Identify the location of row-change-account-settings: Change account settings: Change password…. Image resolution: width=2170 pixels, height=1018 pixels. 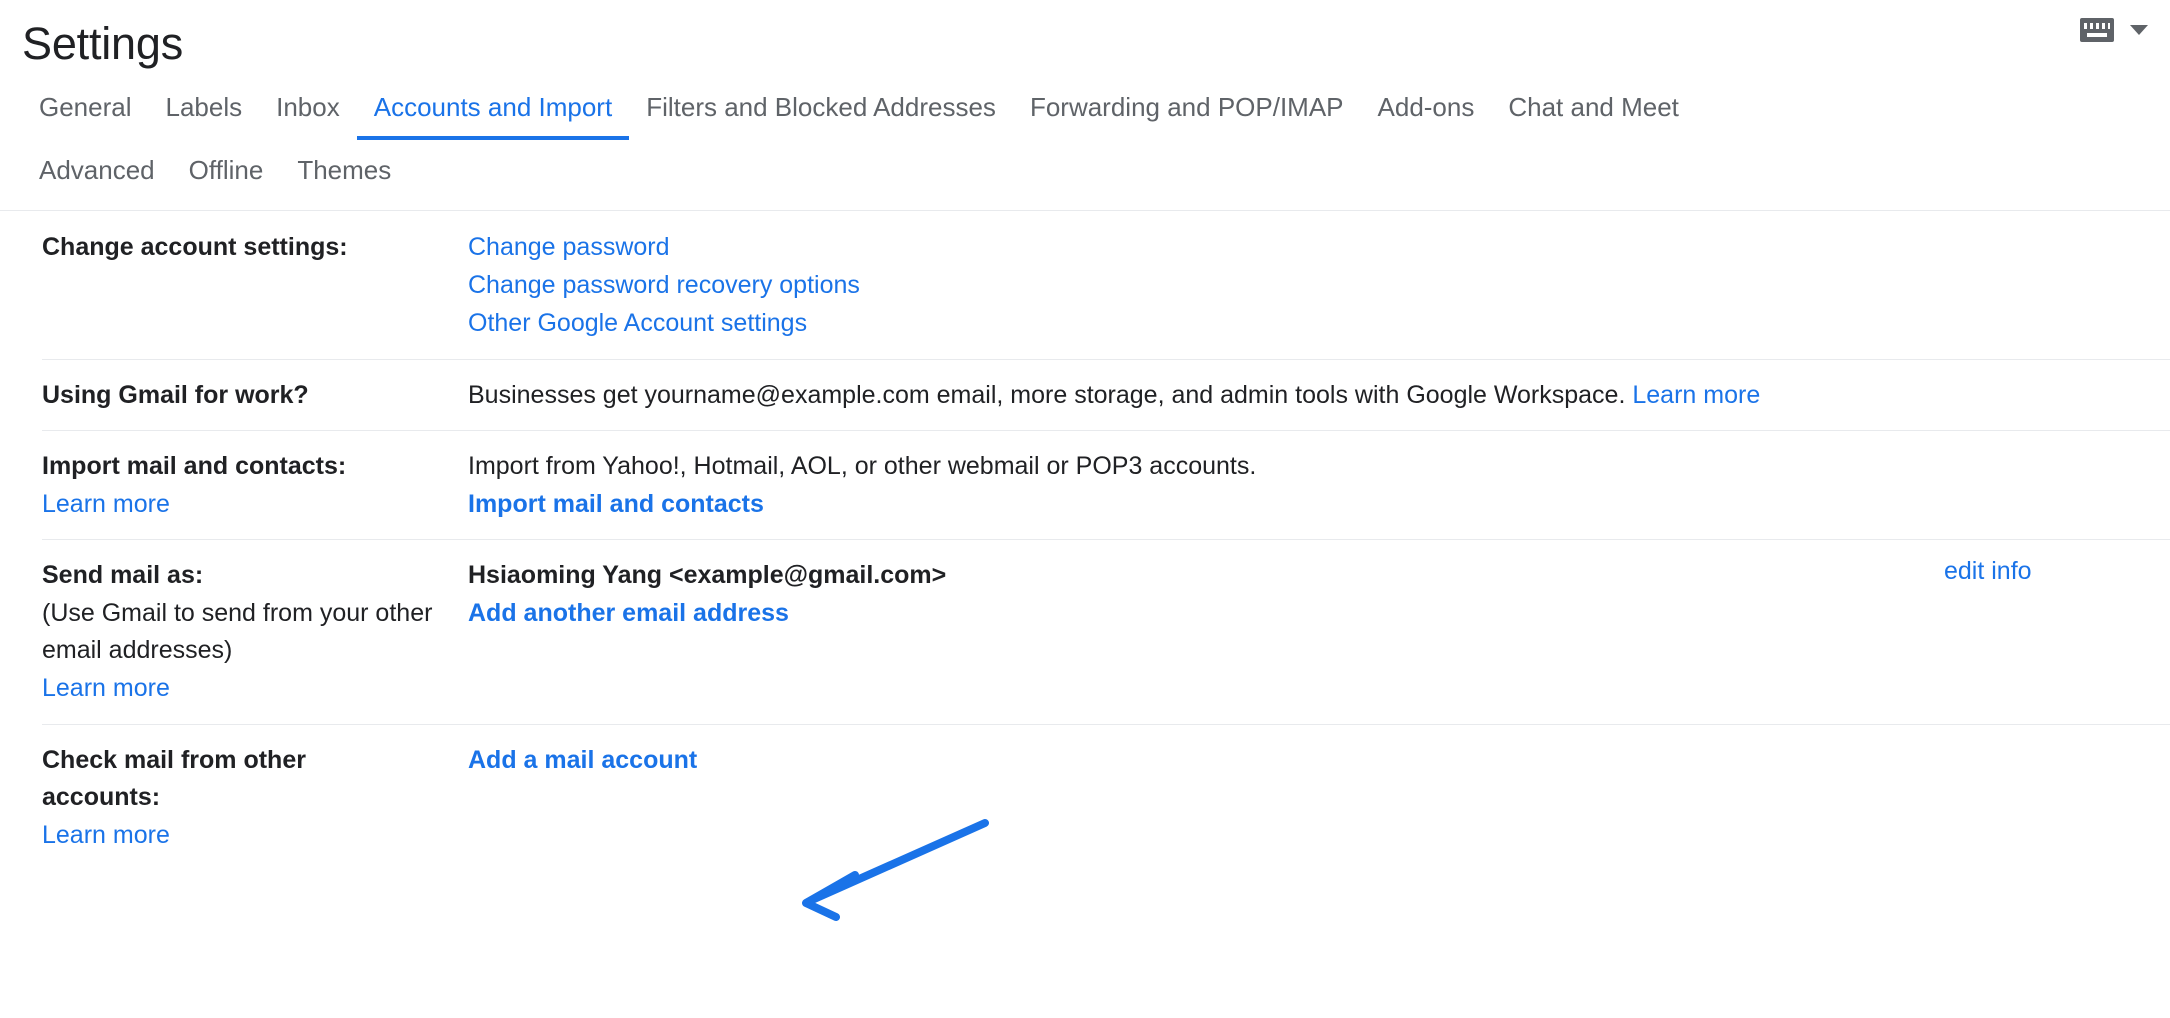
(1085, 284).